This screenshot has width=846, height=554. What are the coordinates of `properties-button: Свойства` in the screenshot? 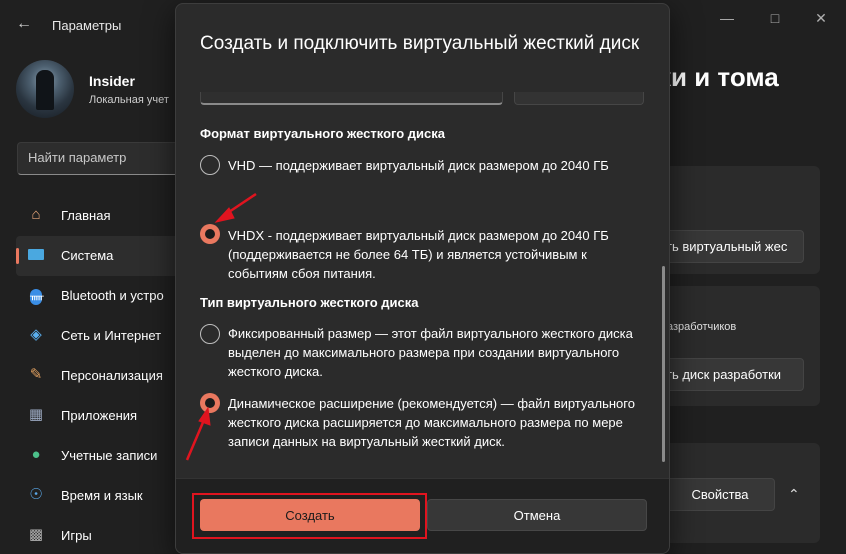 It's located at (720, 494).